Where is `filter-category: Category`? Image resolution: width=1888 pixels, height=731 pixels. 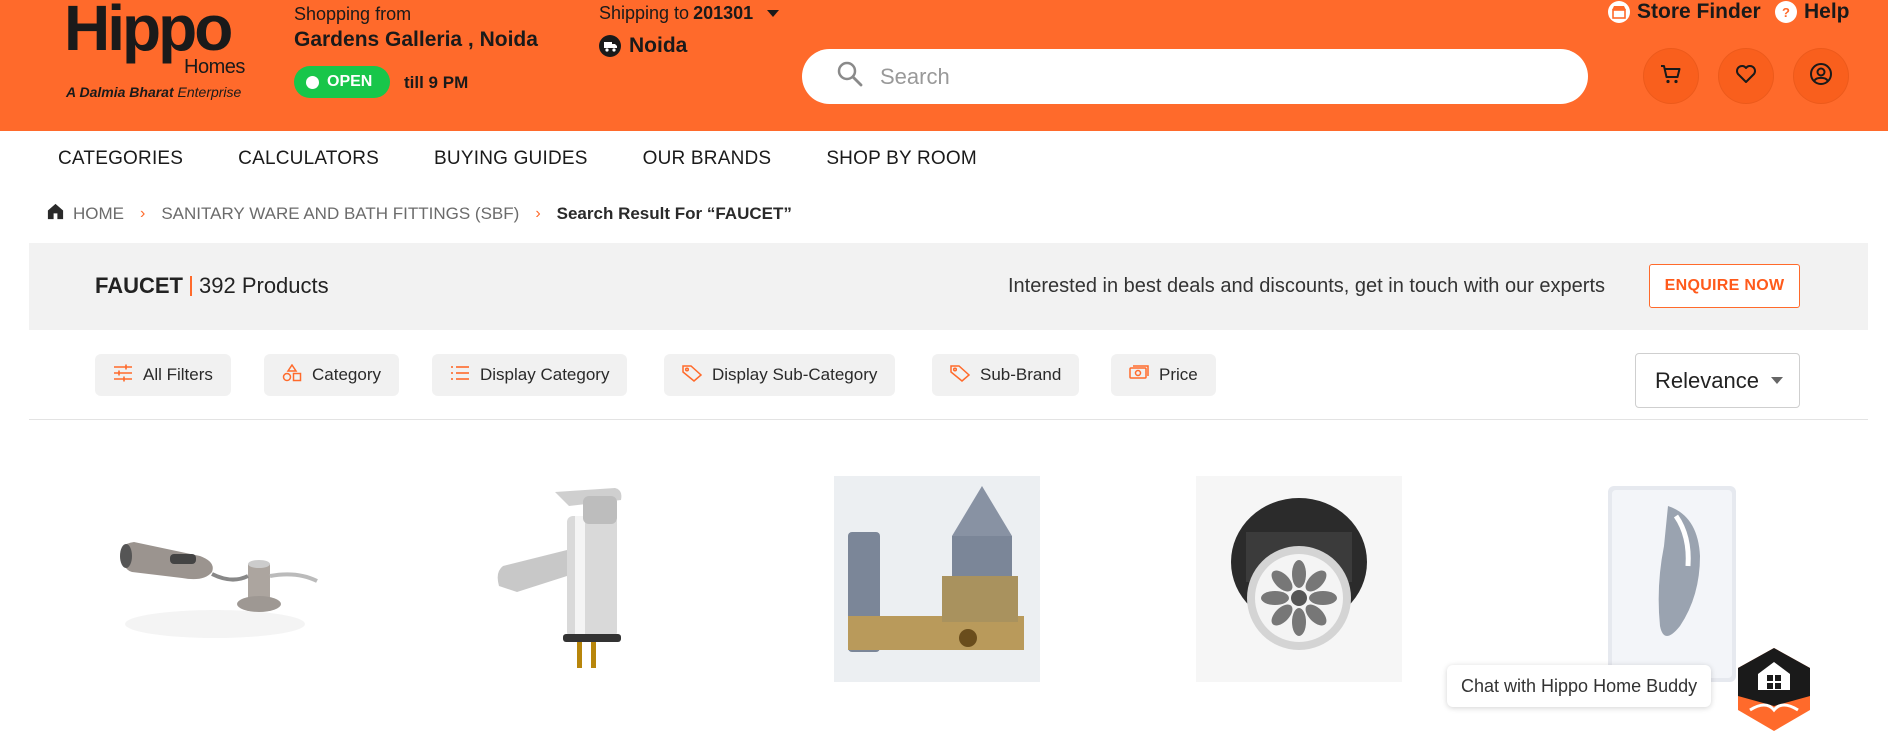
filter-category: Category is located at coordinates (331, 375).